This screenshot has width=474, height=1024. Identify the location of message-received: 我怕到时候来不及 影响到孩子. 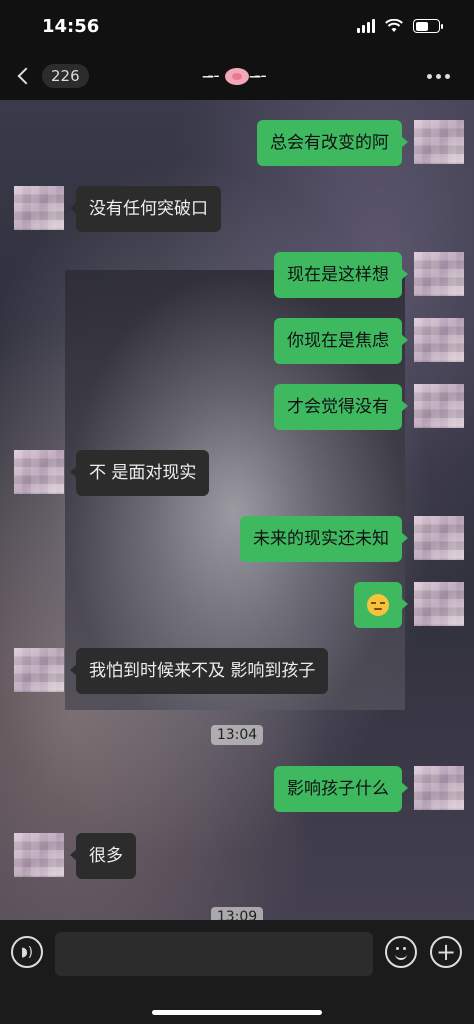
(164, 671).